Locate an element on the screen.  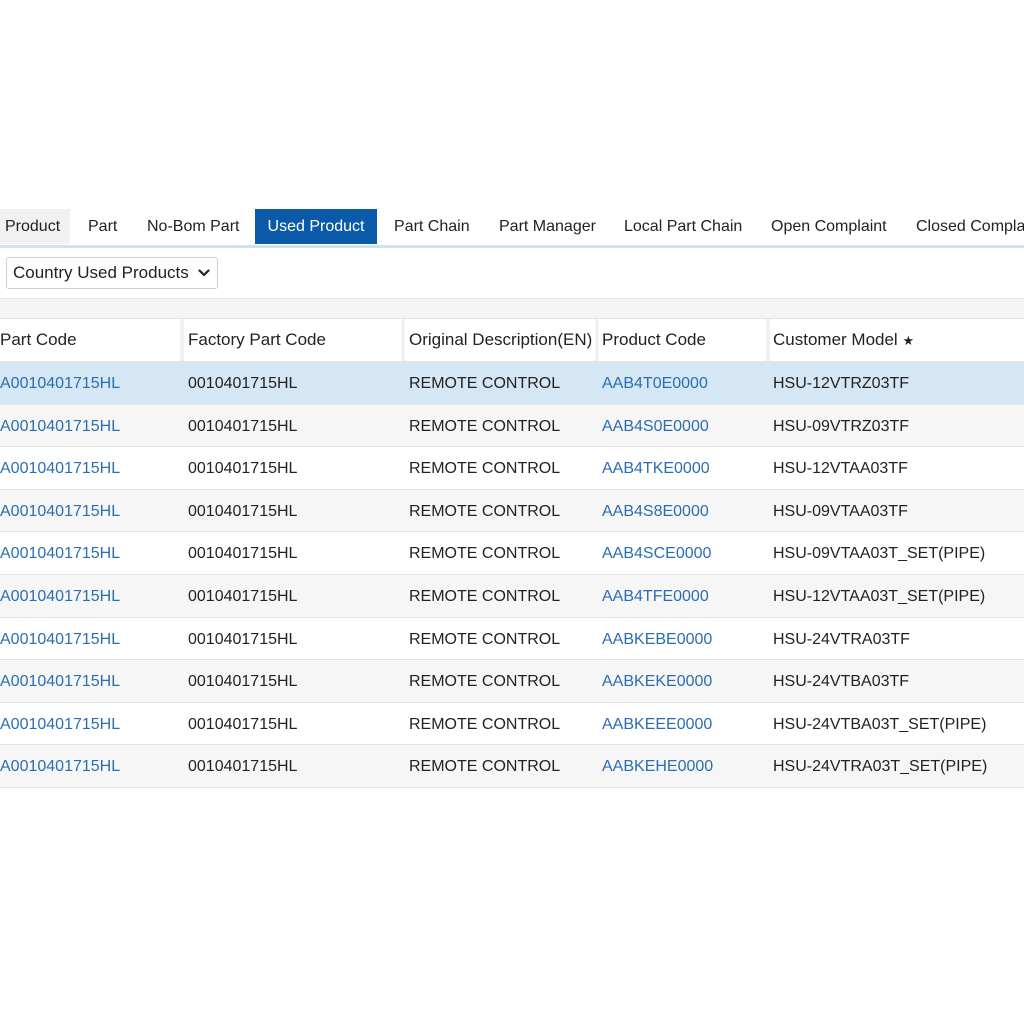
tab-part-chain: Part Chain is located at coordinates (432, 226).